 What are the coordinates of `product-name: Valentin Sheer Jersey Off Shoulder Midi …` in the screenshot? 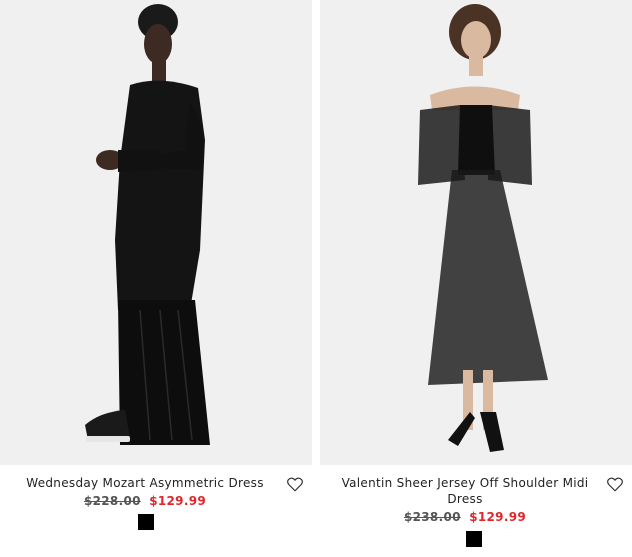 It's located at (465, 491).